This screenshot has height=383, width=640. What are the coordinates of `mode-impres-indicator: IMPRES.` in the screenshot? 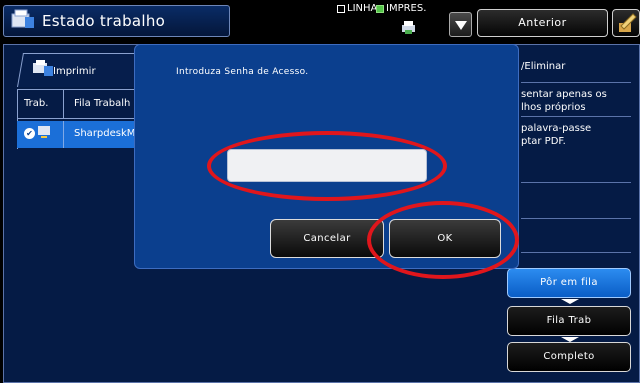 It's located at (401, 8).